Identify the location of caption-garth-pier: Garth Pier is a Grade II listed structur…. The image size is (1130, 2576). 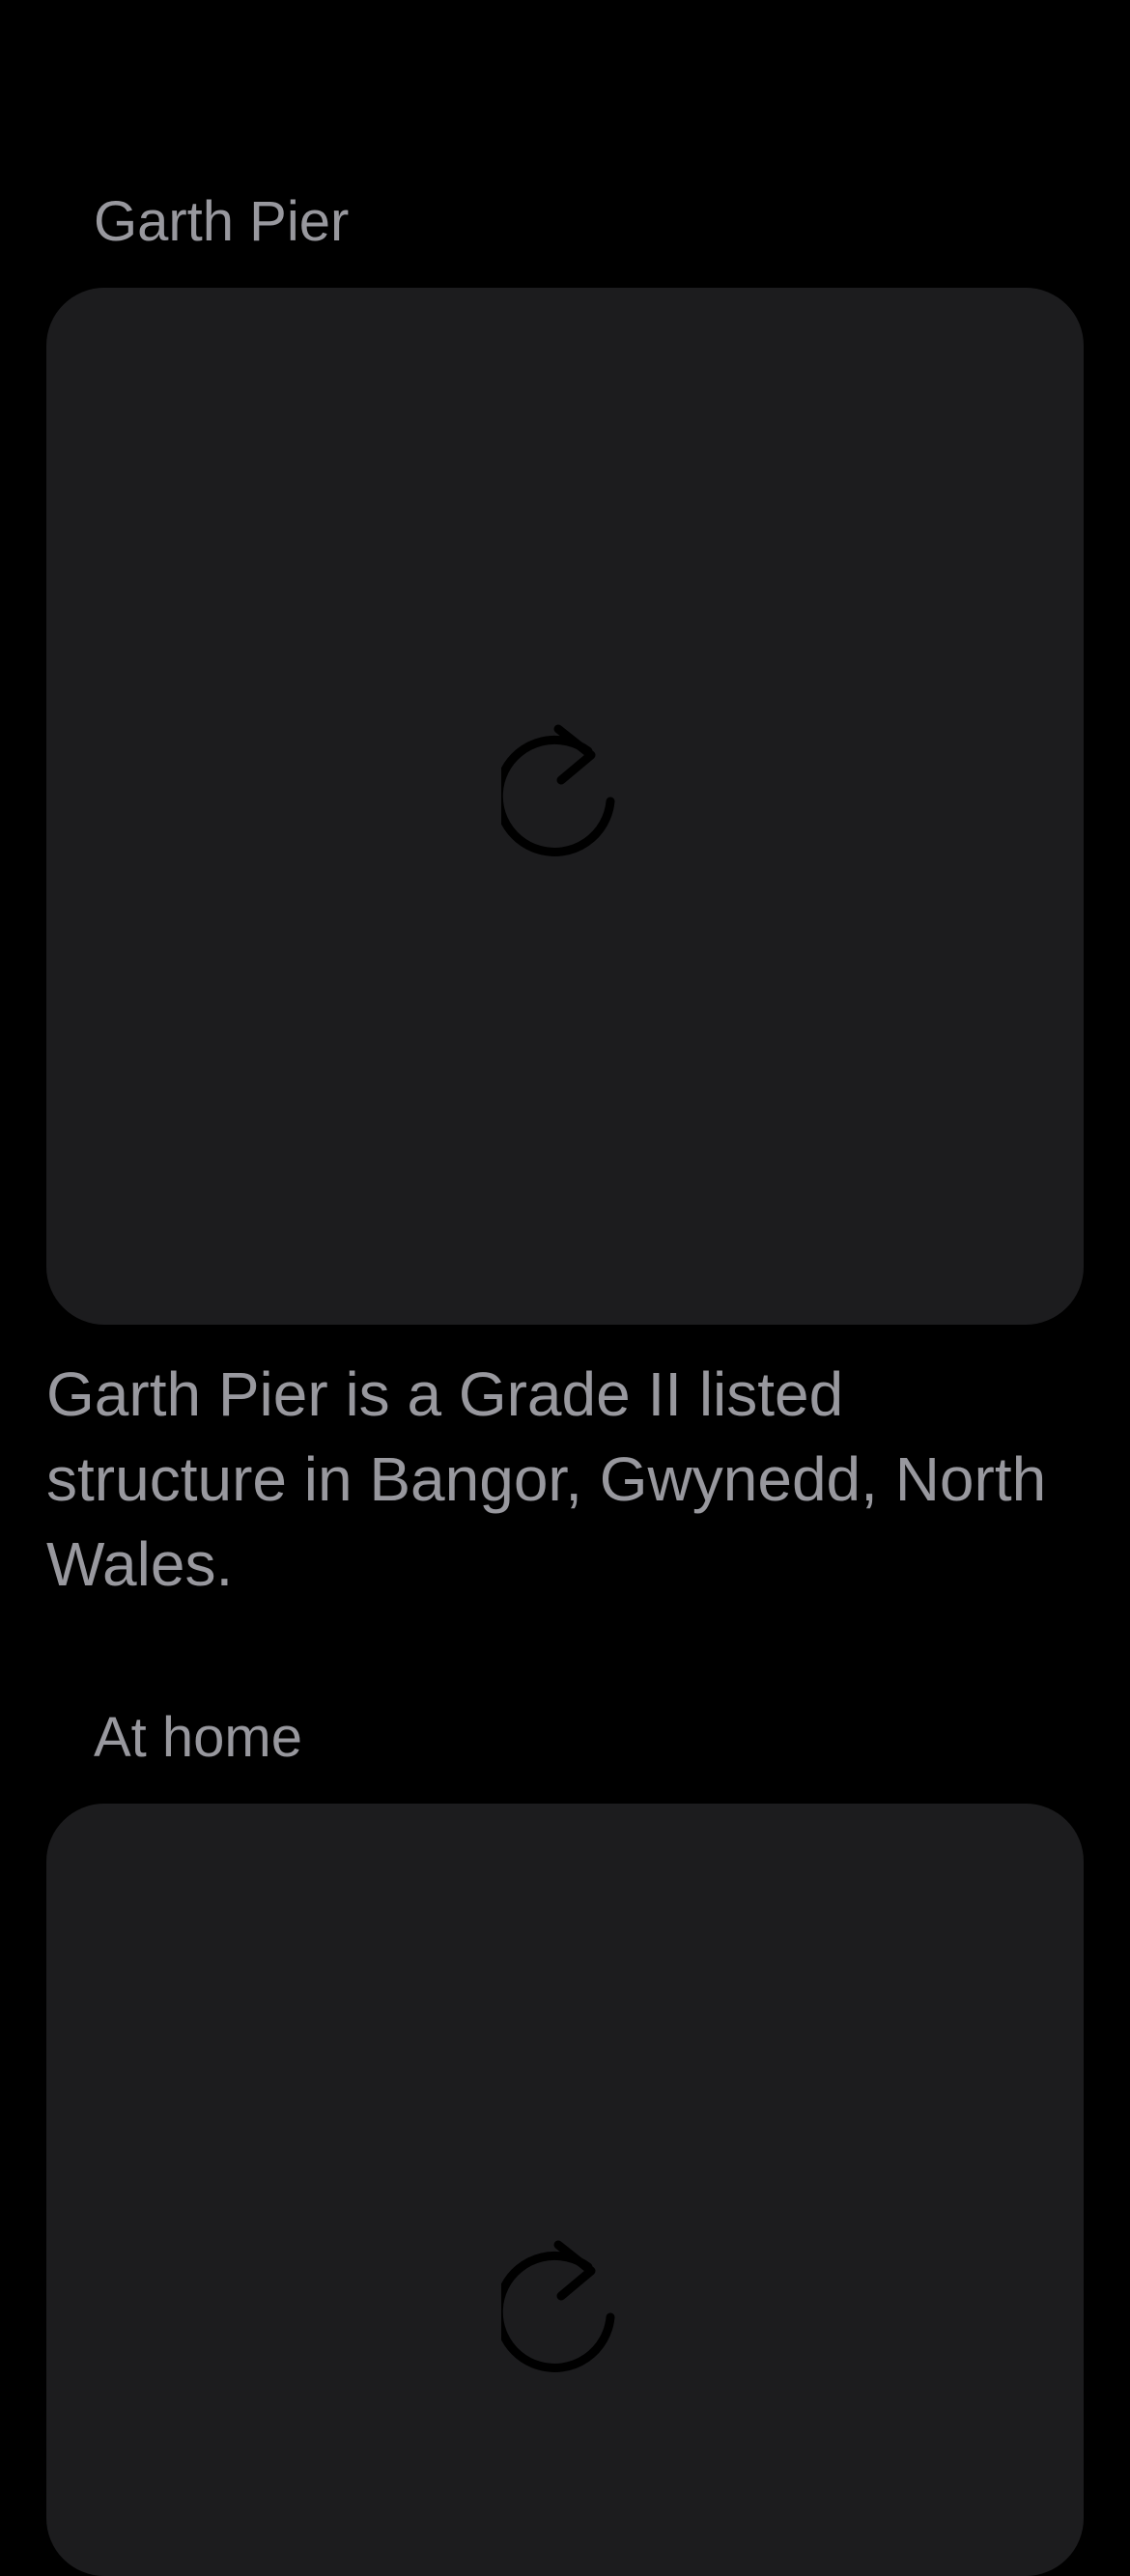
(547, 1479).